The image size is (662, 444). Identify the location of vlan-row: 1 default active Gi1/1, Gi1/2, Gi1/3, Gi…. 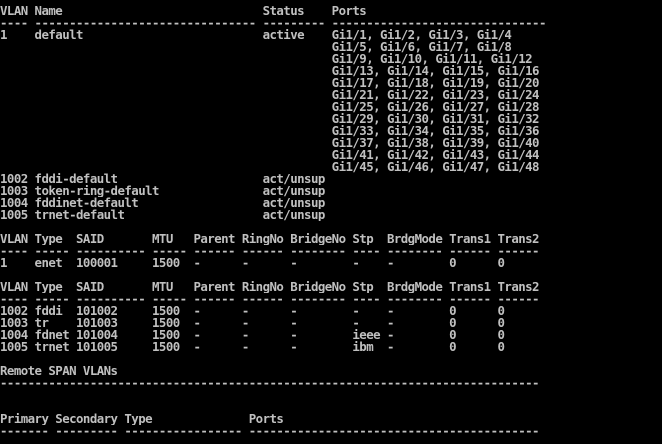
(256, 35).